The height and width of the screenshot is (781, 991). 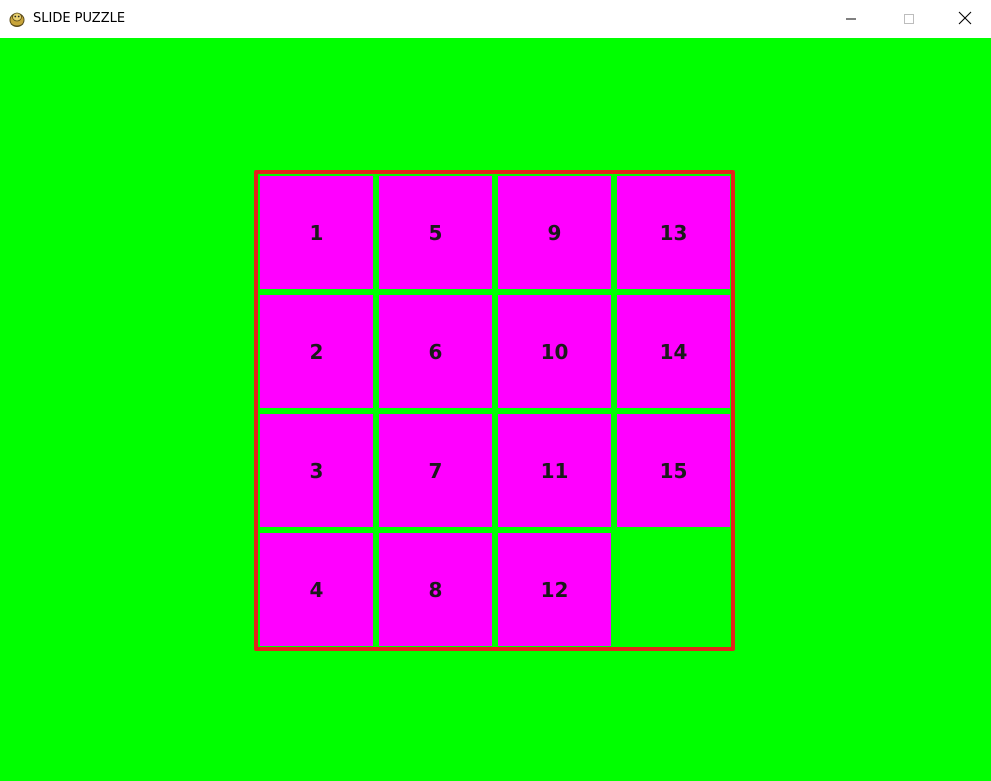 What do you see at coordinates (554, 470) in the screenshot?
I see `tile-11: 11` at bounding box center [554, 470].